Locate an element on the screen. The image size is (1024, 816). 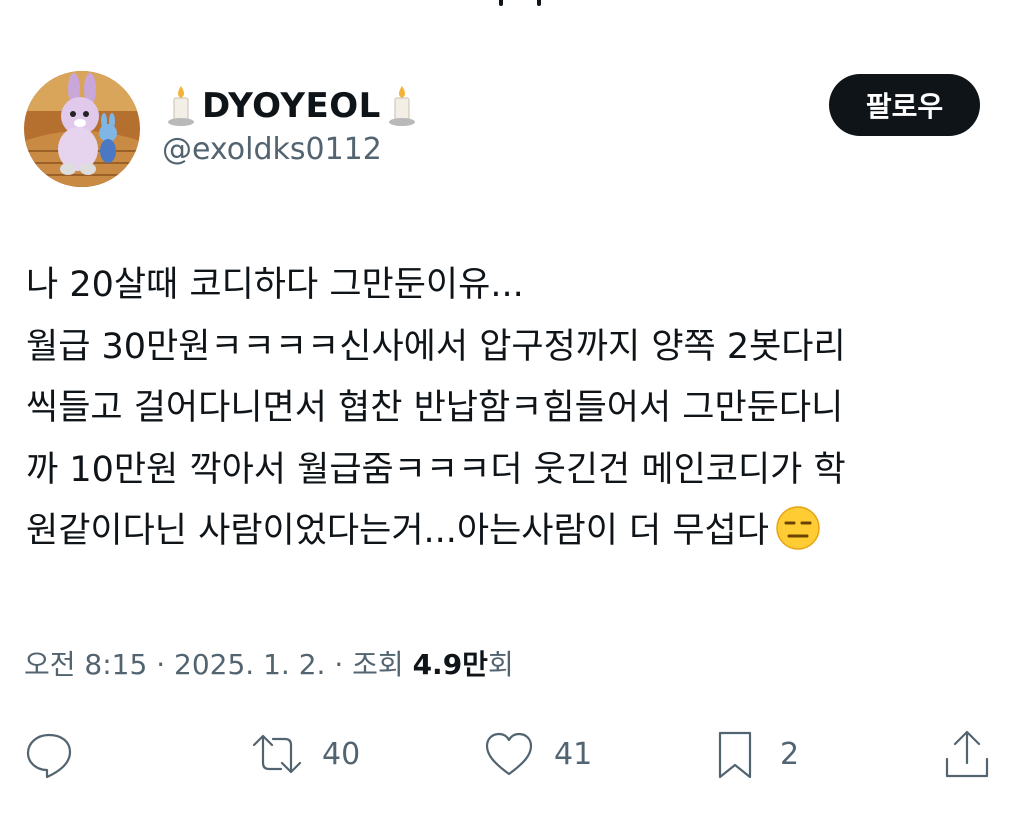
like-button: 41 is located at coordinates (537, 754).